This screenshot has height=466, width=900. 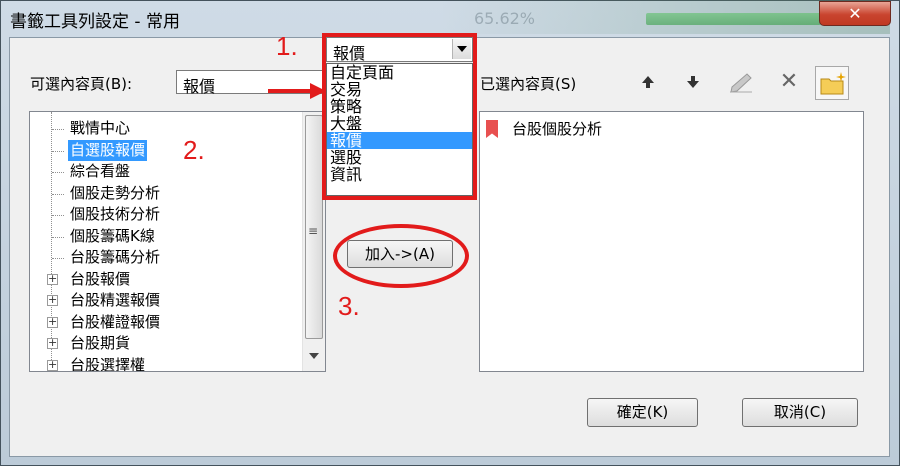 I want to click on annotation-arrow-icon, so click(x=297, y=91).